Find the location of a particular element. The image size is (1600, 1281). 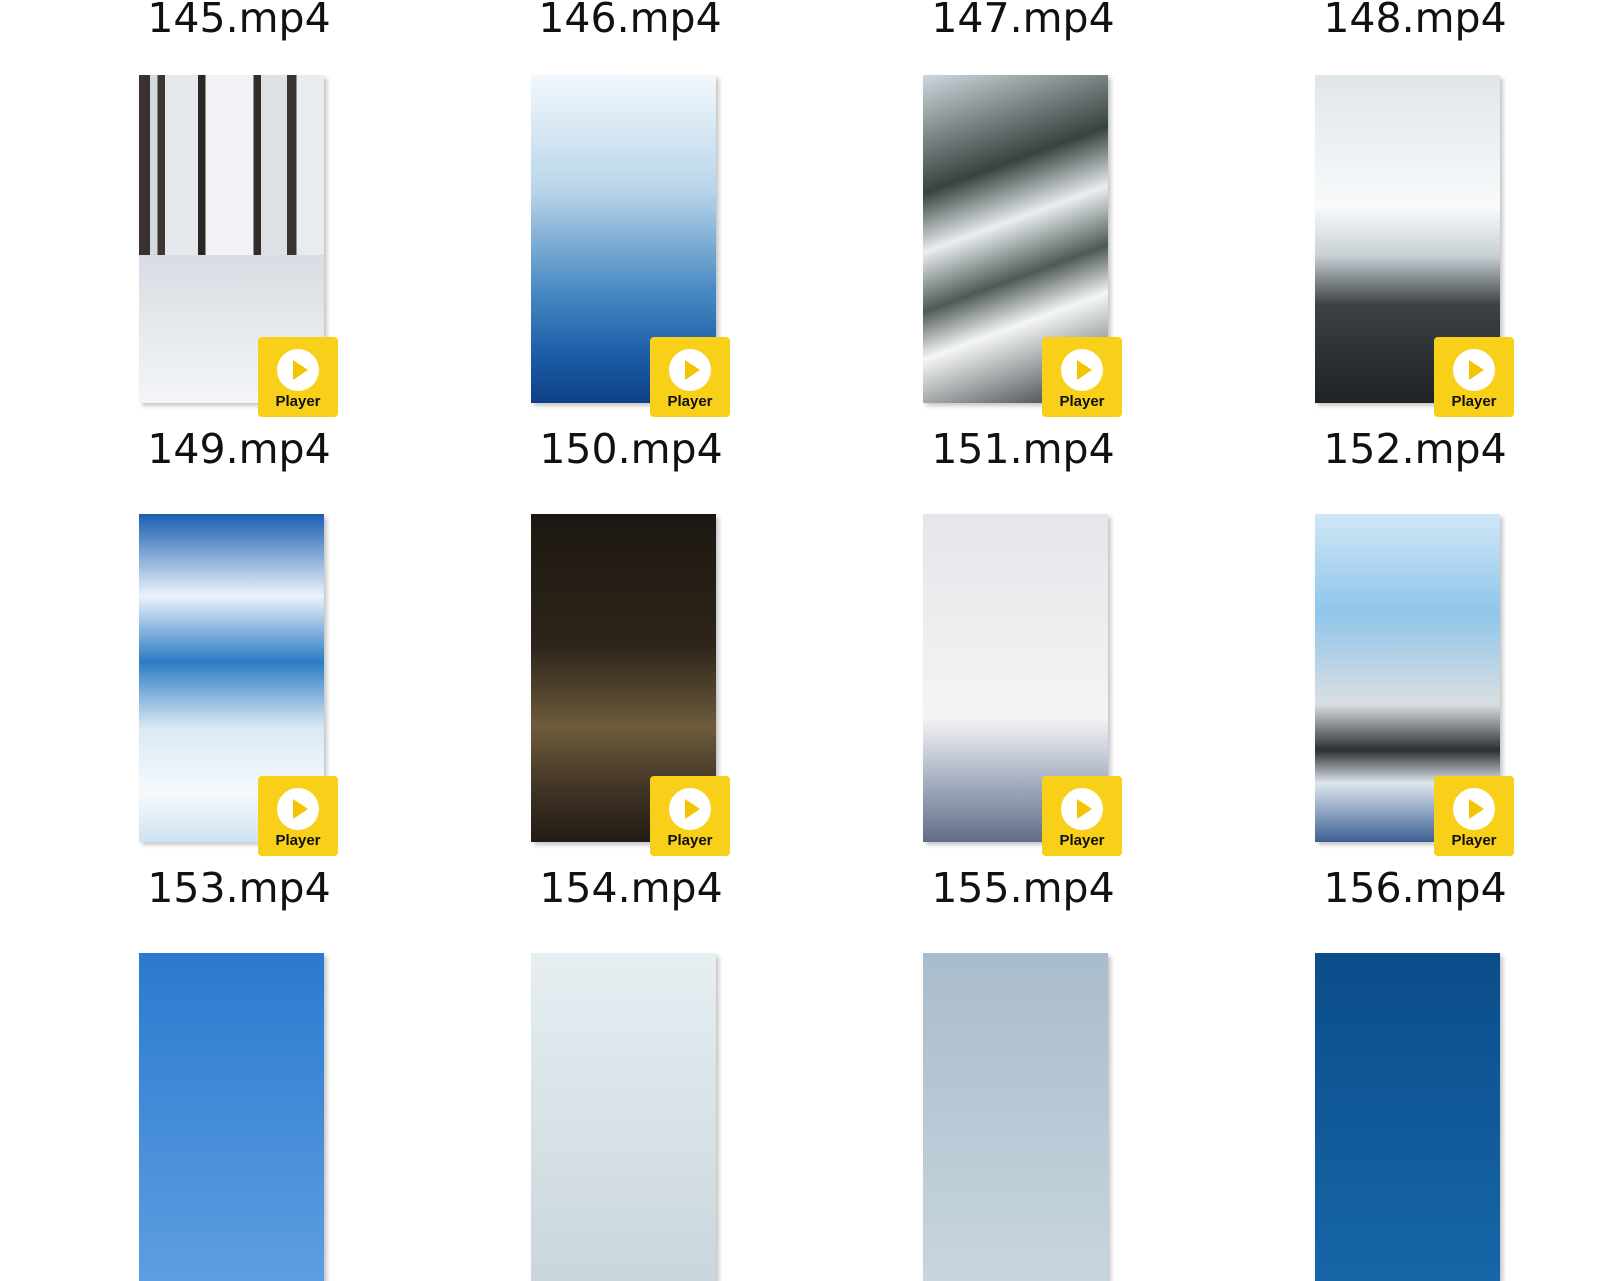

file-name: 156.mp4 is located at coordinates (1415, 888).